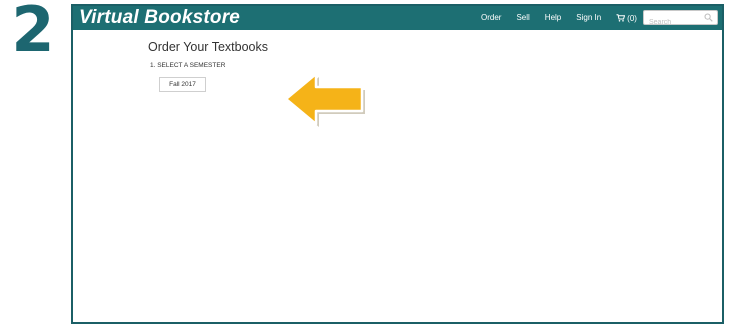  I want to click on step-number: 2, so click(33, 33).